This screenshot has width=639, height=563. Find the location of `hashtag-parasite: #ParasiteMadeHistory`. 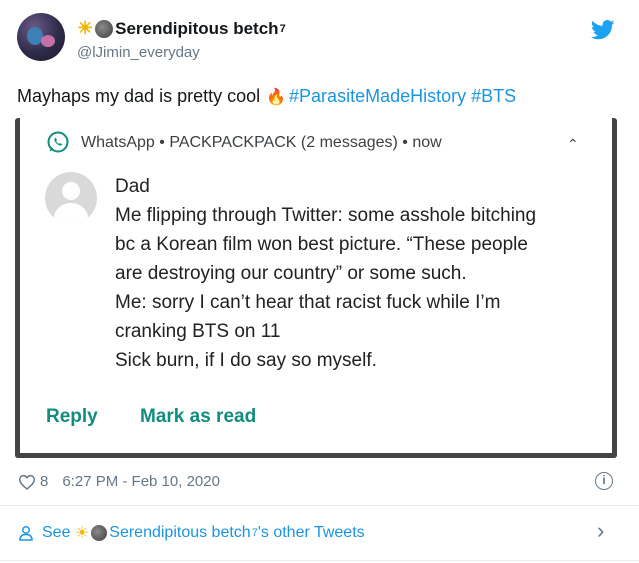

hashtag-parasite: #ParasiteMadeHistory is located at coordinates (377, 96).